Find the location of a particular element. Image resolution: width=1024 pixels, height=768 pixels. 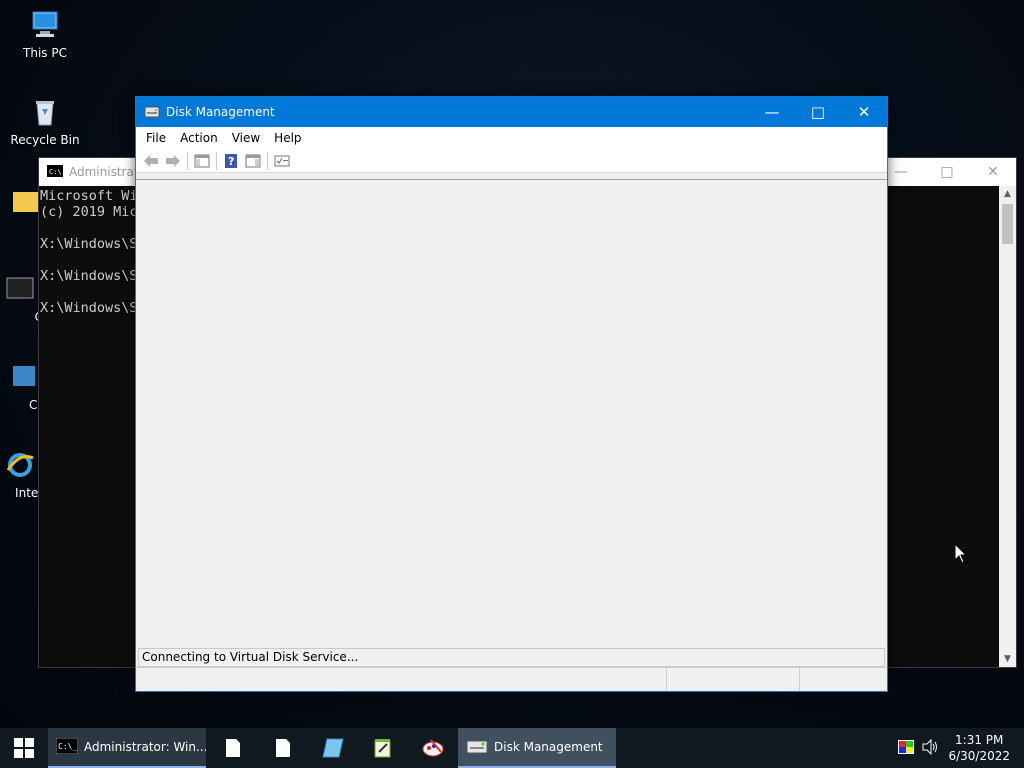

terminal-icon: C:\ is located at coordinates (55, 172).